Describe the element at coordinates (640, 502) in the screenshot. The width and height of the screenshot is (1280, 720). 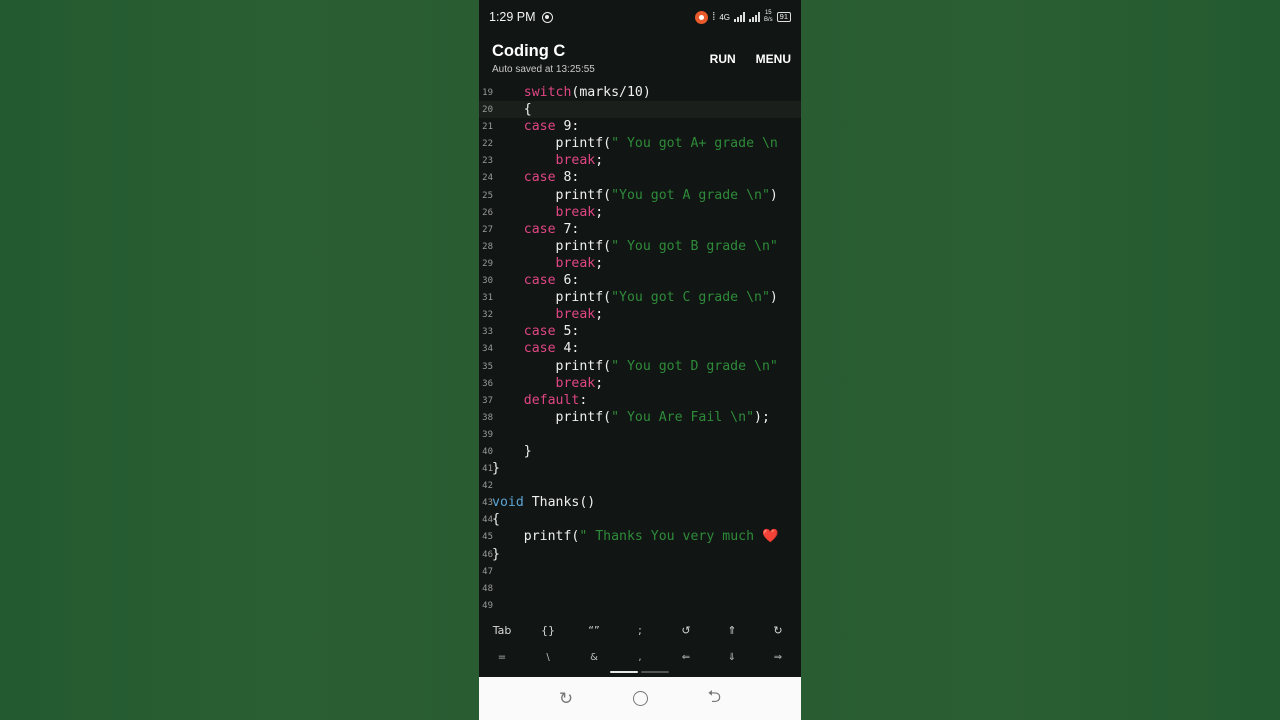
I see `code-line: 43 void Thanks()` at that location.